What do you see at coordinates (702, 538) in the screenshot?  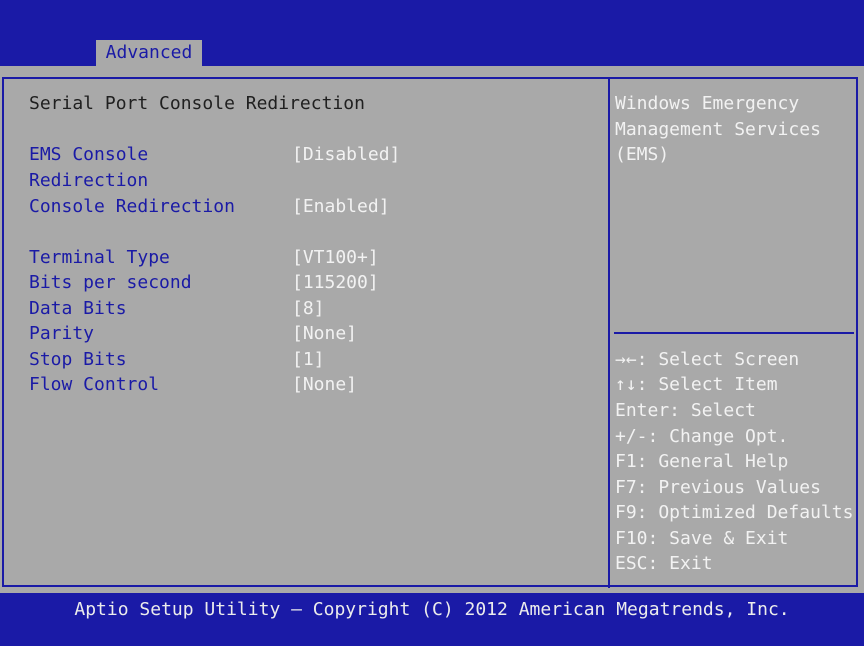 I see `key-help-save-exit: F10: Save & Exit` at bounding box center [702, 538].